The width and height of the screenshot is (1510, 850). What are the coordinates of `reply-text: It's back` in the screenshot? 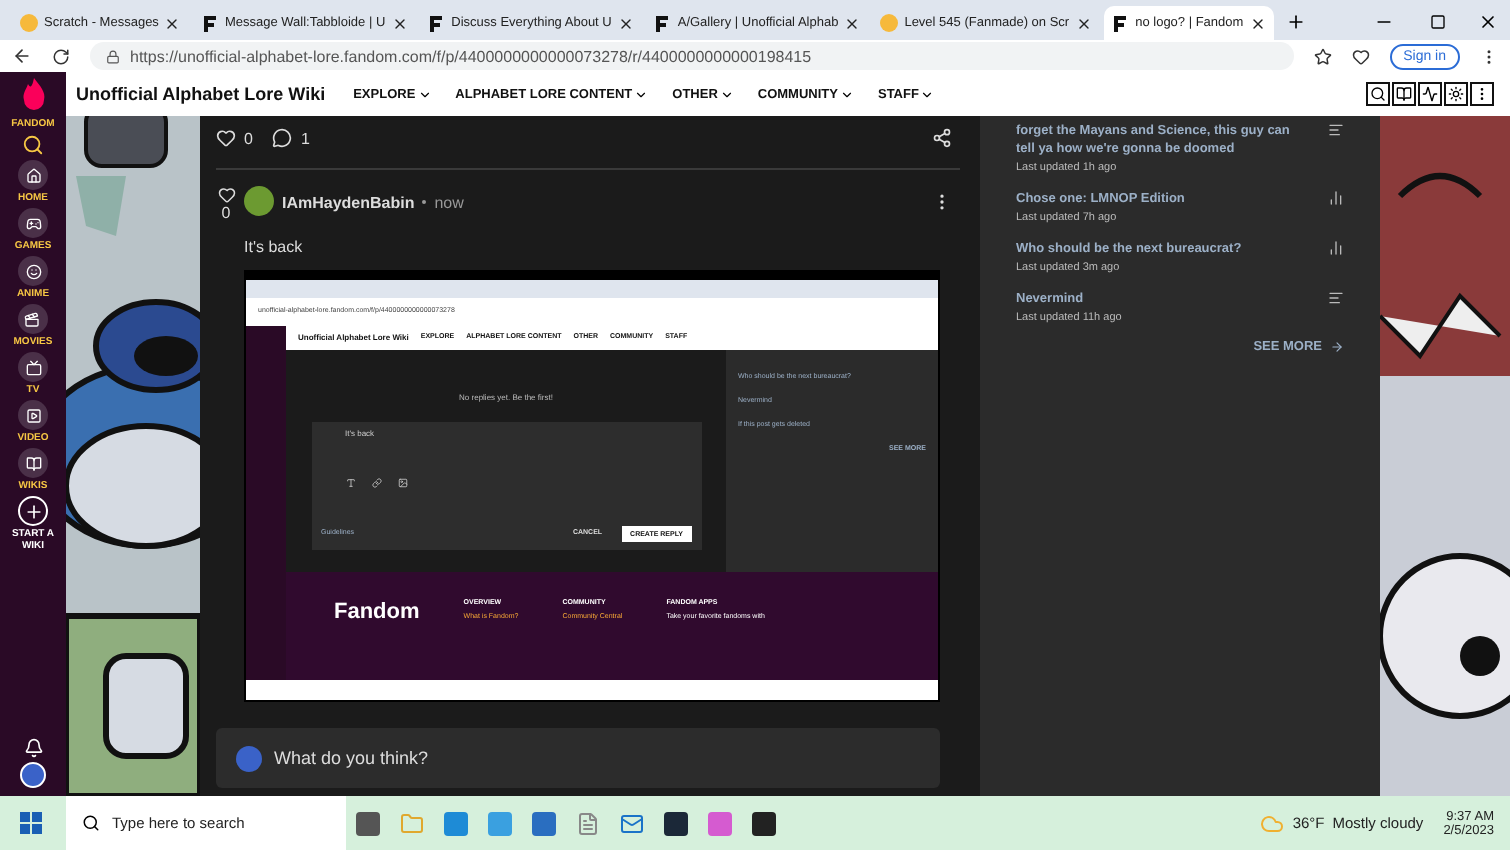 It's located at (274, 247).